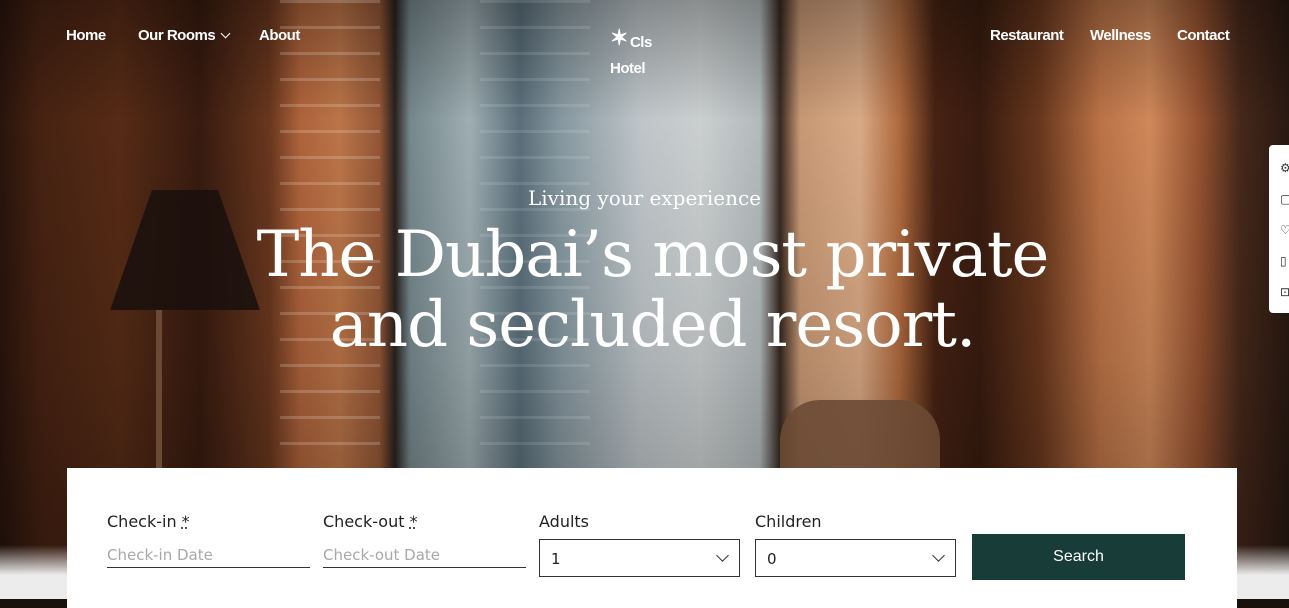 This screenshot has width=1289, height=608. Describe the element at coordinates (1027, 35) in the screenshot. I see `nav-restaurant: Restaurant` at that location.